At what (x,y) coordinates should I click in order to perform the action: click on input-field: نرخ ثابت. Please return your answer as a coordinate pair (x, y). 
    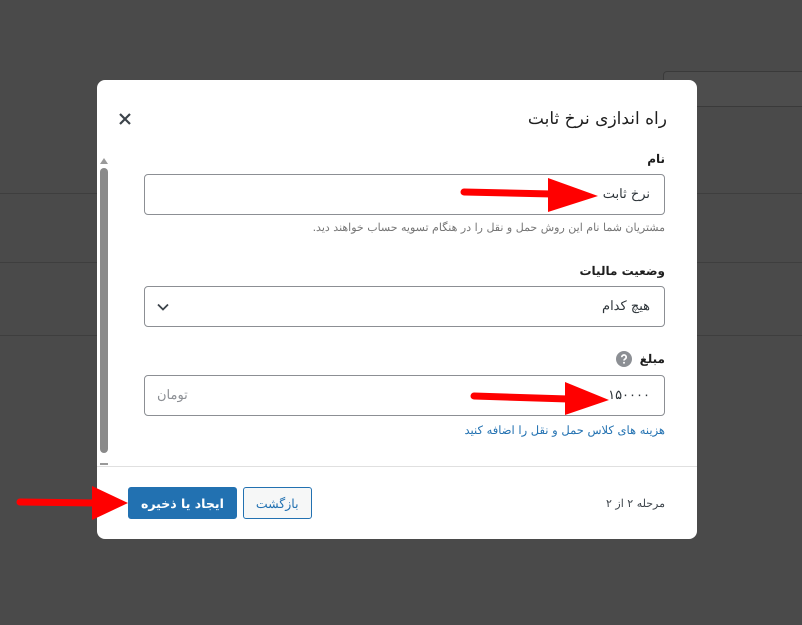
    Looking at the image, I should click on (404, 194).